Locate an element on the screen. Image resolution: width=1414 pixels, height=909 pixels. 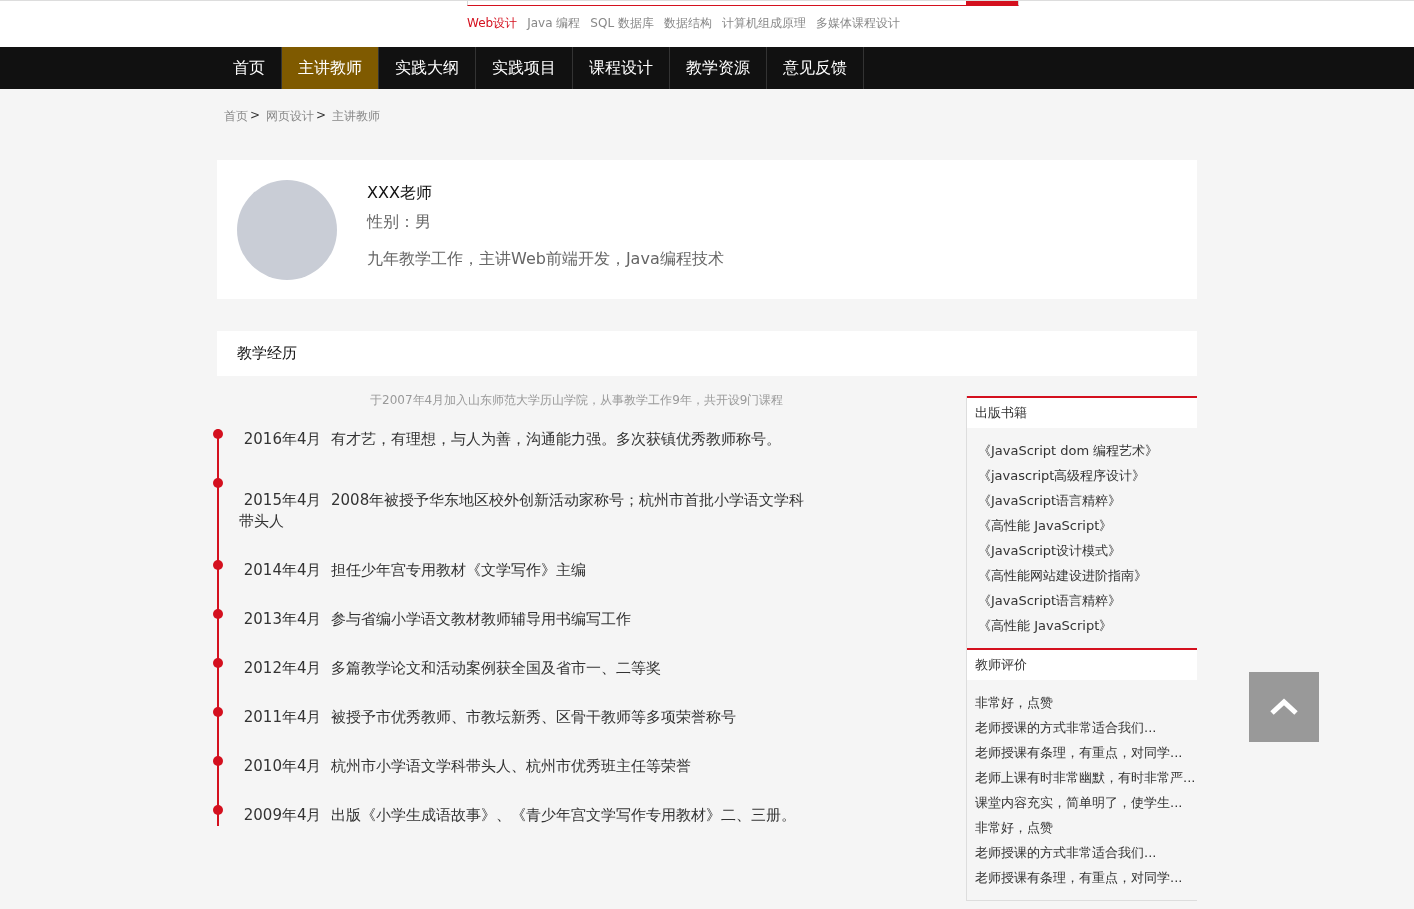
hot-link: Java 编程 is located at coordinates (554, 23).